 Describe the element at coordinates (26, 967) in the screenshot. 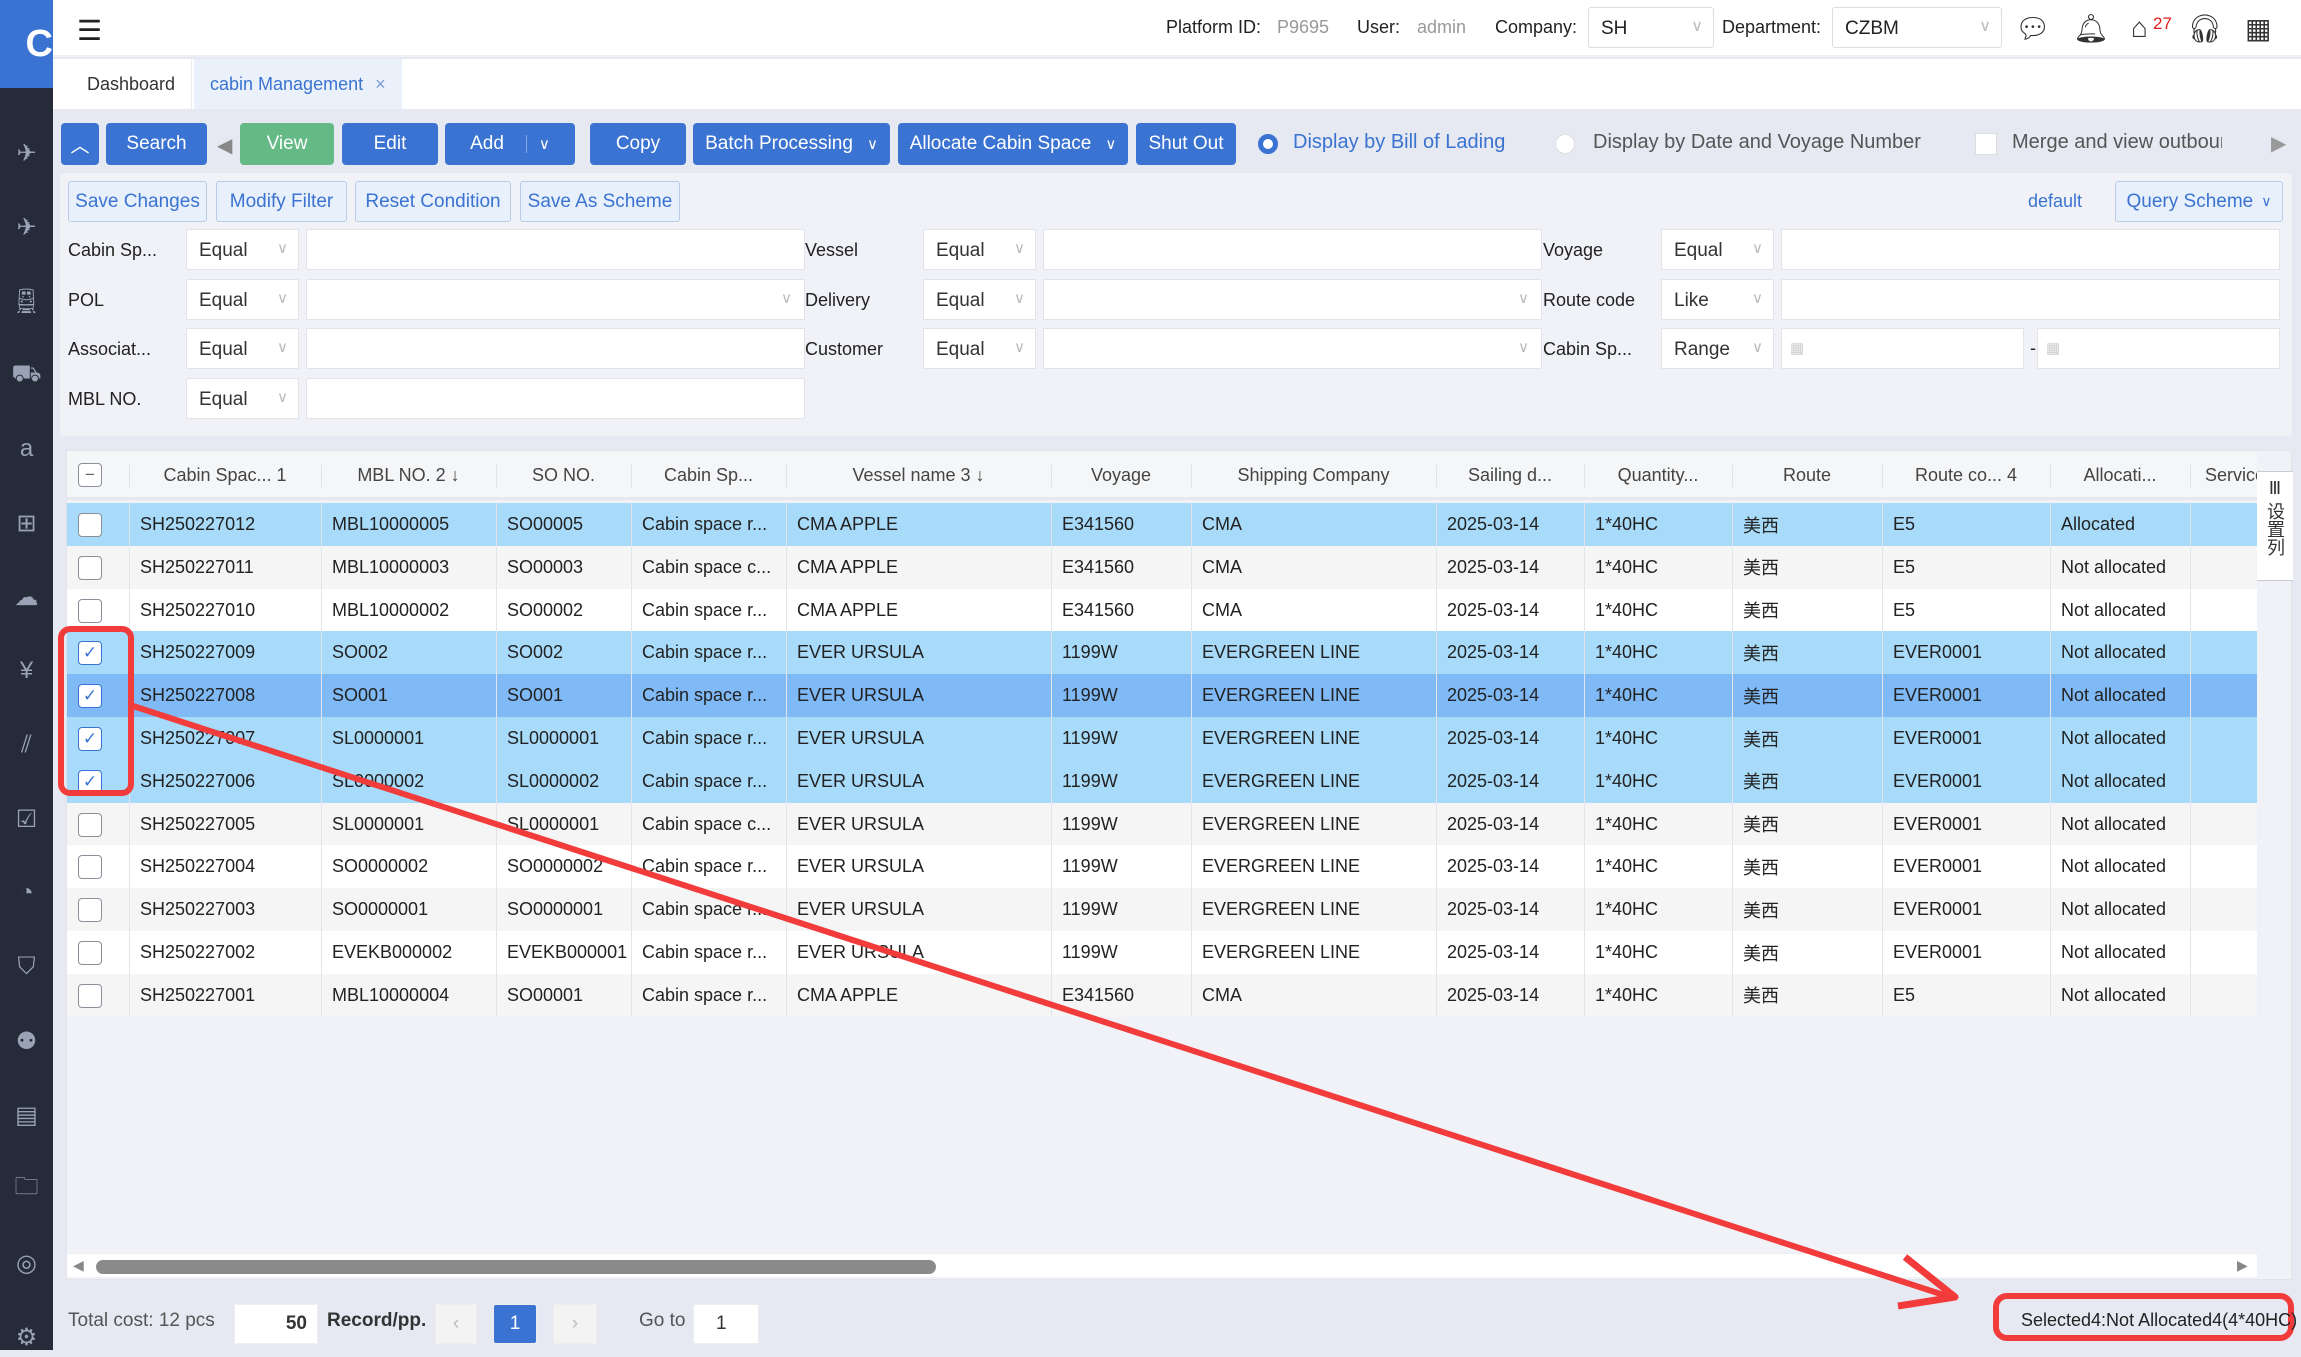

I see `shield-icon: ⛉` at that location.